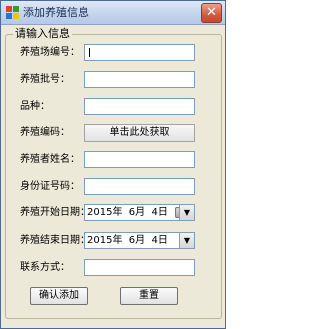 This screenshot has width=320, height=329. Describe the element at coordinates (127, 240) in the screenshot. I see `end-date-value: 2015年 6月 4日` at that location.